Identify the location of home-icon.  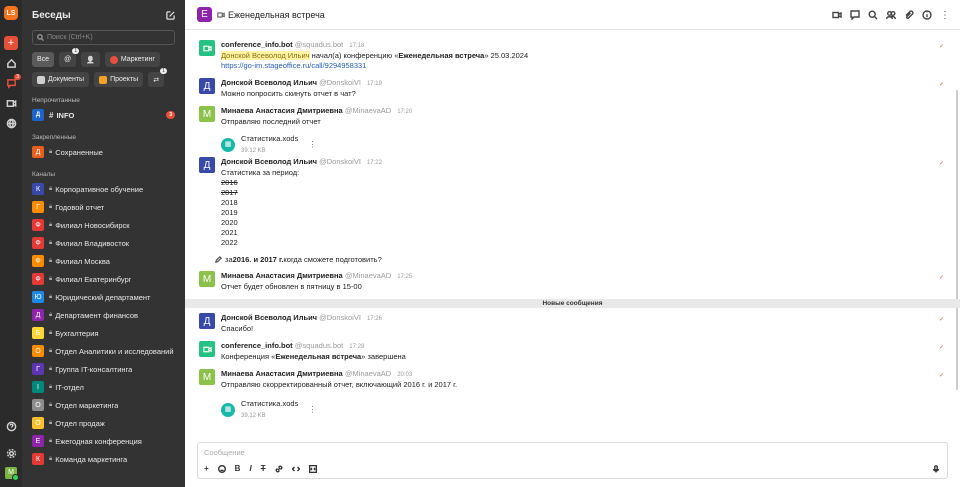
(11, 63).